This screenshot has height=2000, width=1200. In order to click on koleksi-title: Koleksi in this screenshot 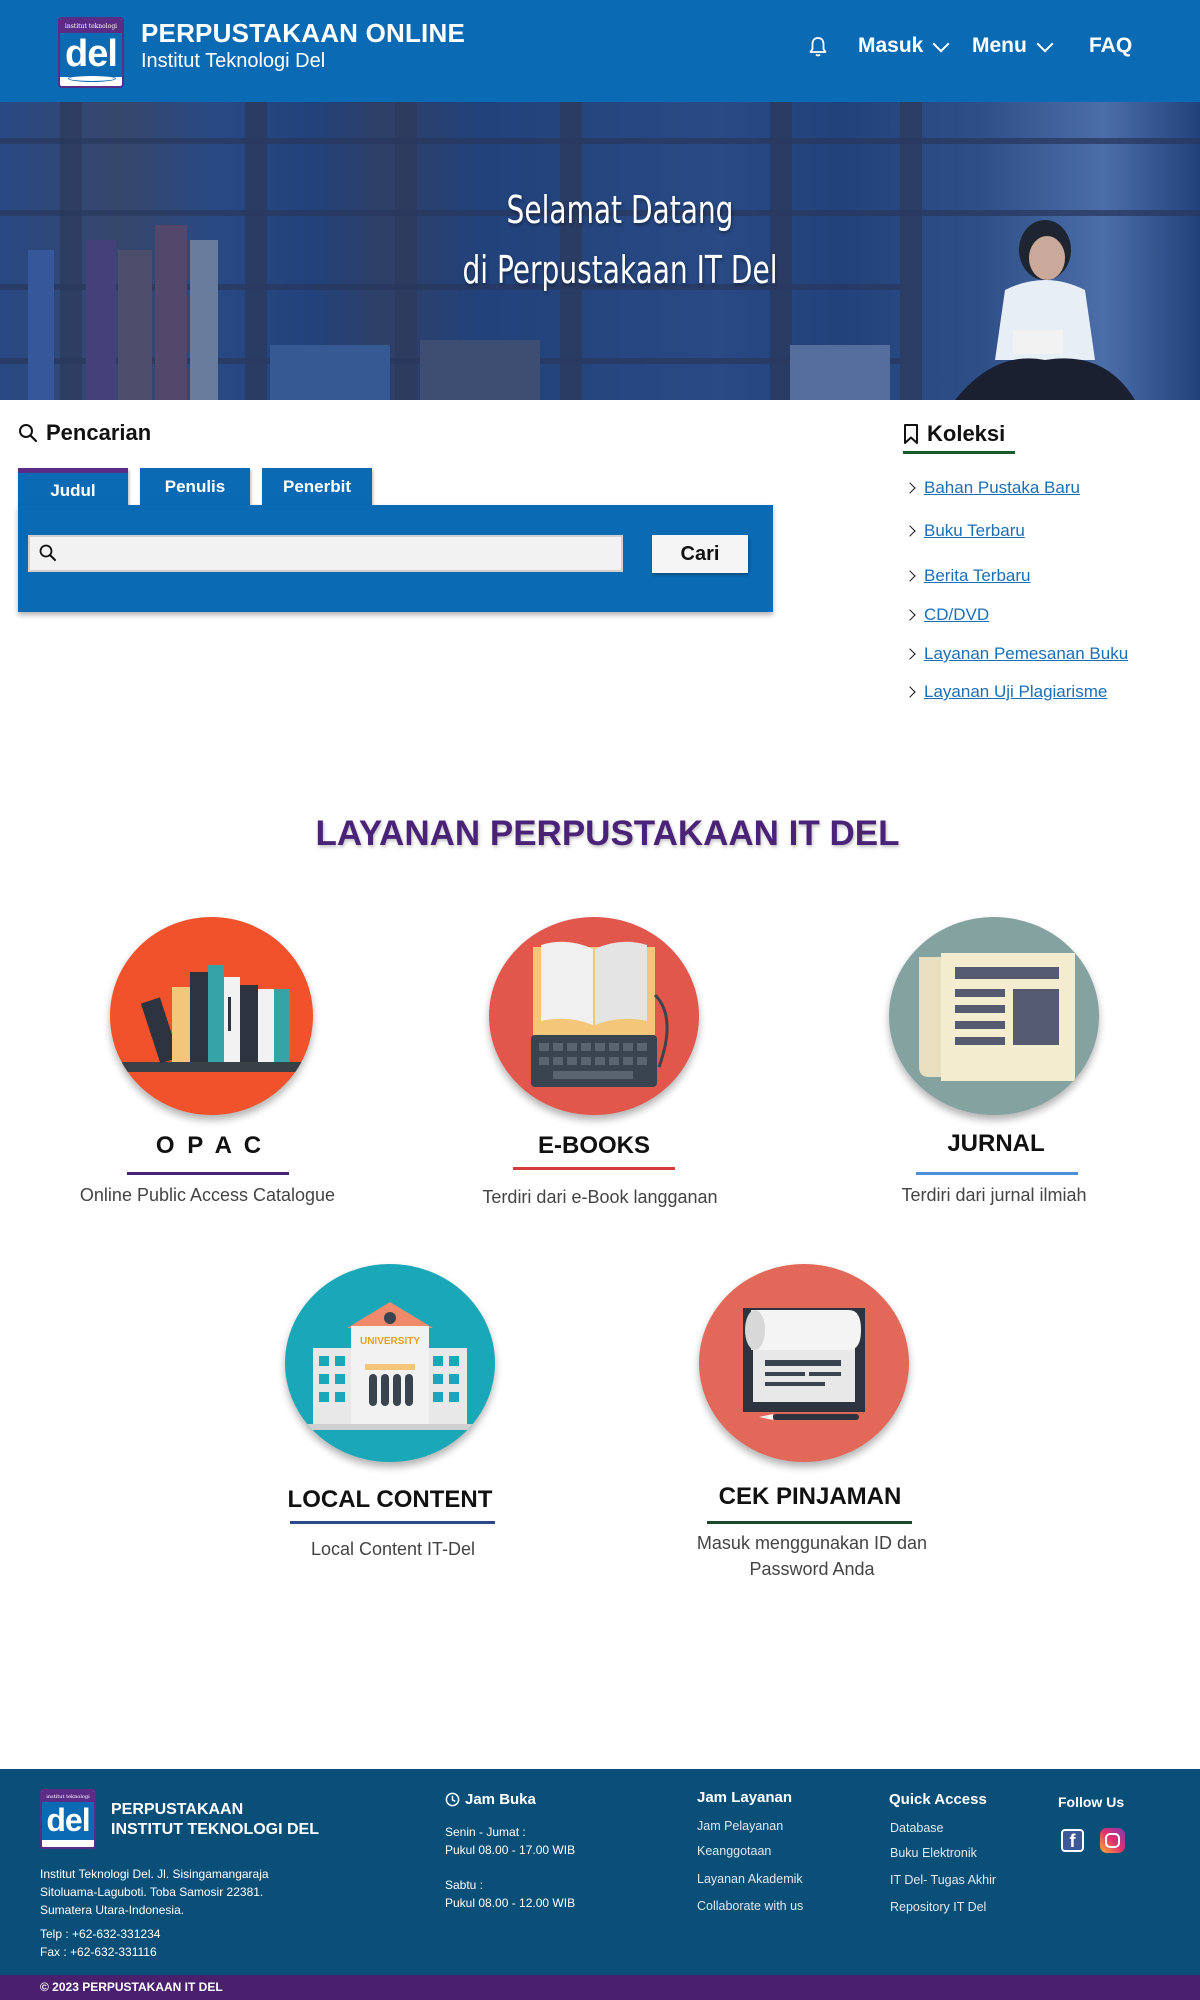, I will do `click(966, 433)`.